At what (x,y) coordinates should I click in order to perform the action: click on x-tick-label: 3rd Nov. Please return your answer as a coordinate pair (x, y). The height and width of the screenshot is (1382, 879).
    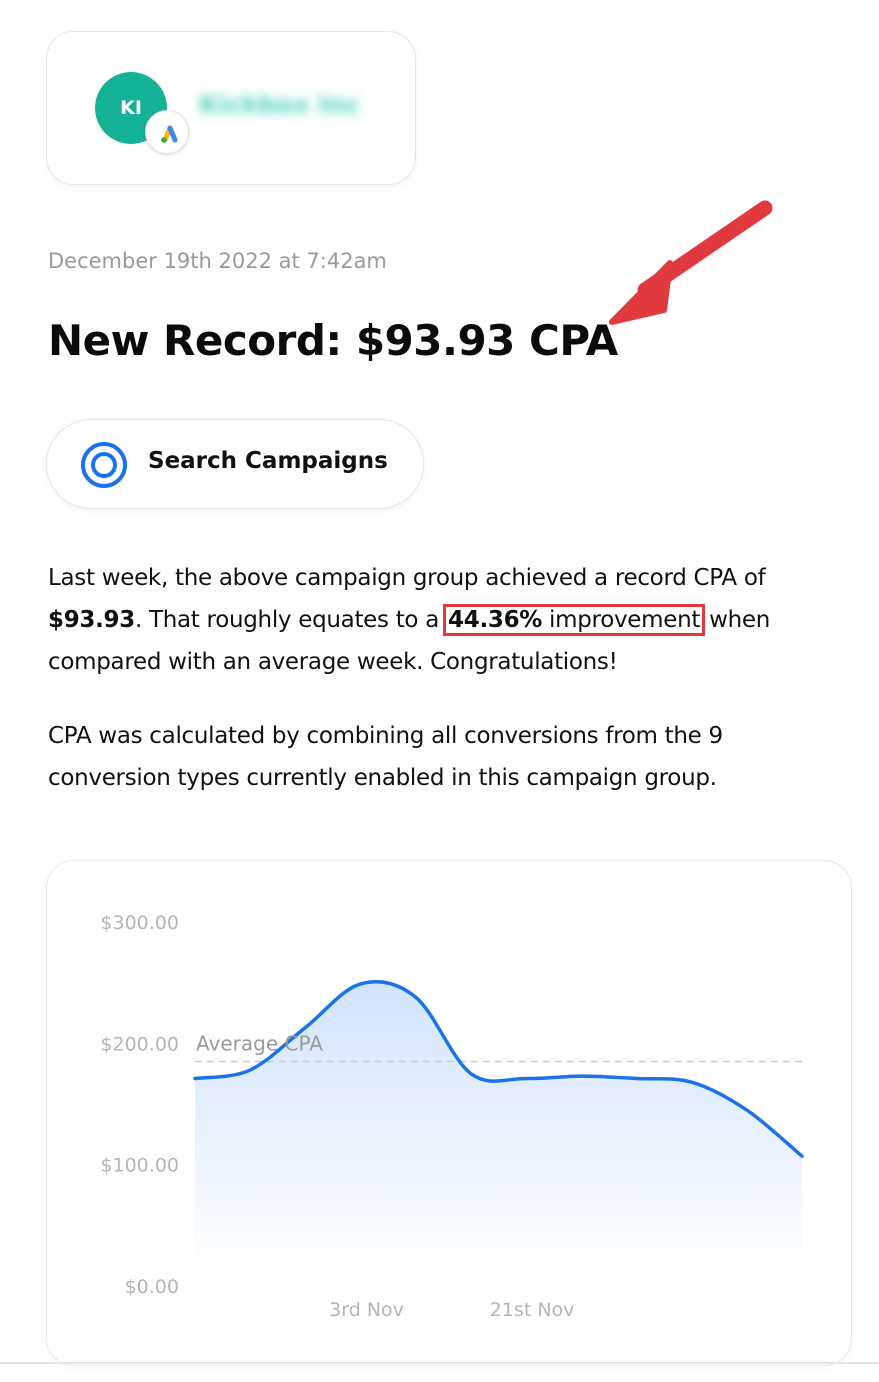
    Looking at the image, I should click on (366, 1310).